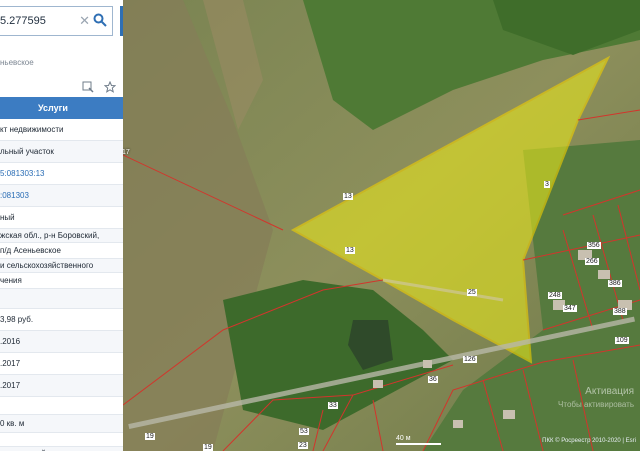  What do you see at coordinates (61, 236) in the screenshot?
I see `info-row: жская обл., р-н Боровский,` at bounding box center [61, 236].